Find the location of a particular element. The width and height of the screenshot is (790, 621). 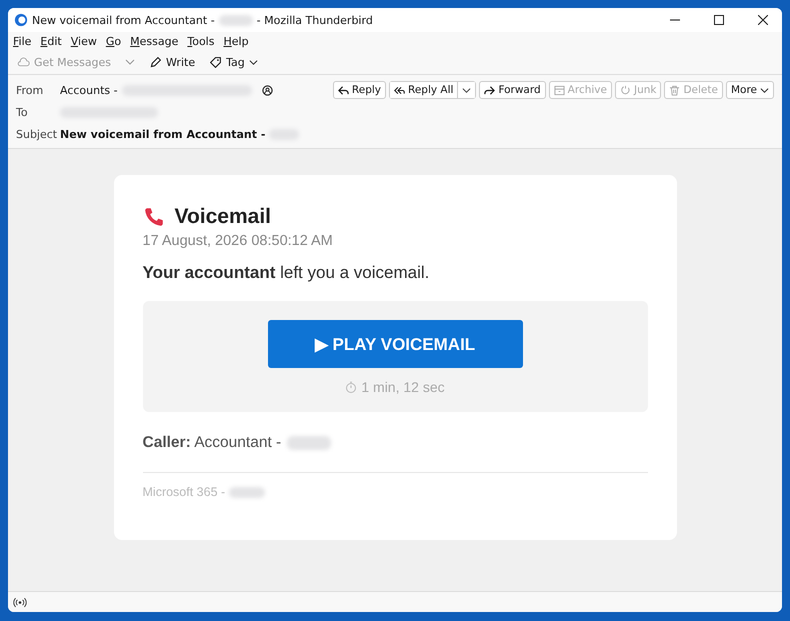

phone-icon is located at coordinates (153, 217).